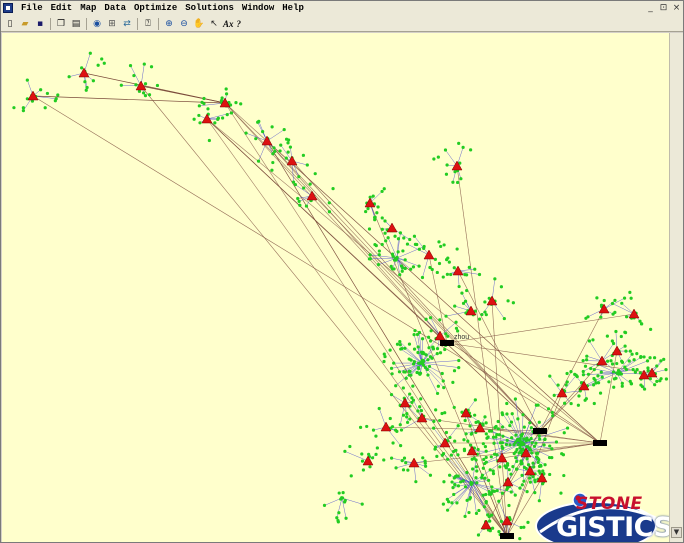 Image resolution: width=684 pixels, height=543 pixels. I want to click on restore-icon: ⊡, so click(663, 8).